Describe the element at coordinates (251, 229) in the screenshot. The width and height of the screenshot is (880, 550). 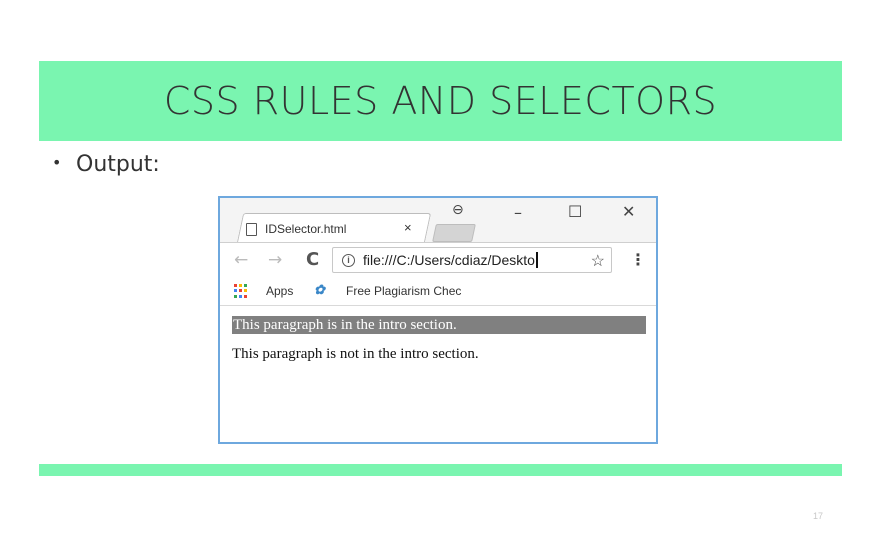
I see `document-icon` at that location.